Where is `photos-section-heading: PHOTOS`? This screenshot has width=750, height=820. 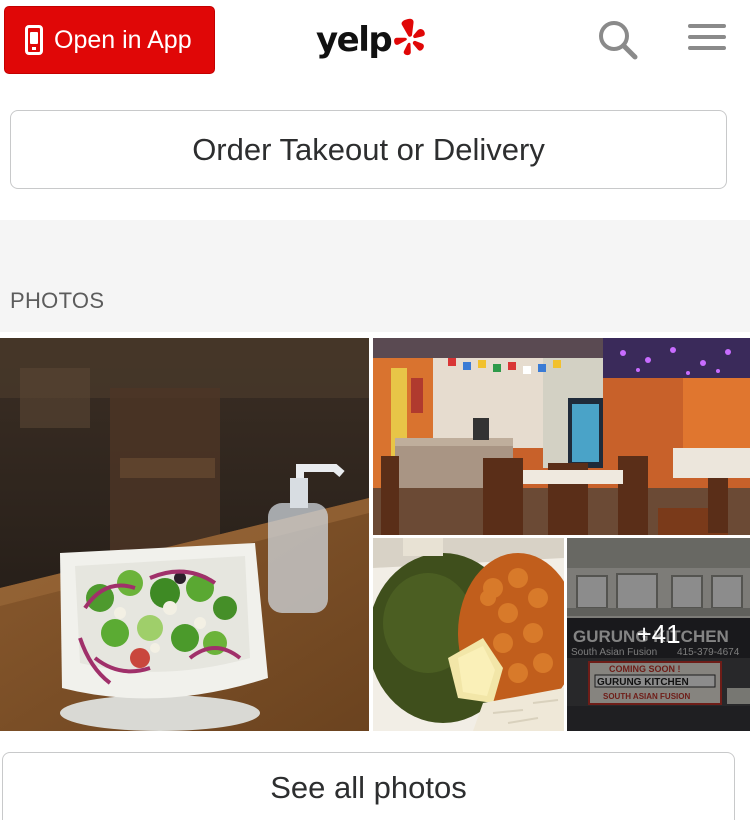 photos-section-heading: PHOTOS is located at coordinates (57, 300).